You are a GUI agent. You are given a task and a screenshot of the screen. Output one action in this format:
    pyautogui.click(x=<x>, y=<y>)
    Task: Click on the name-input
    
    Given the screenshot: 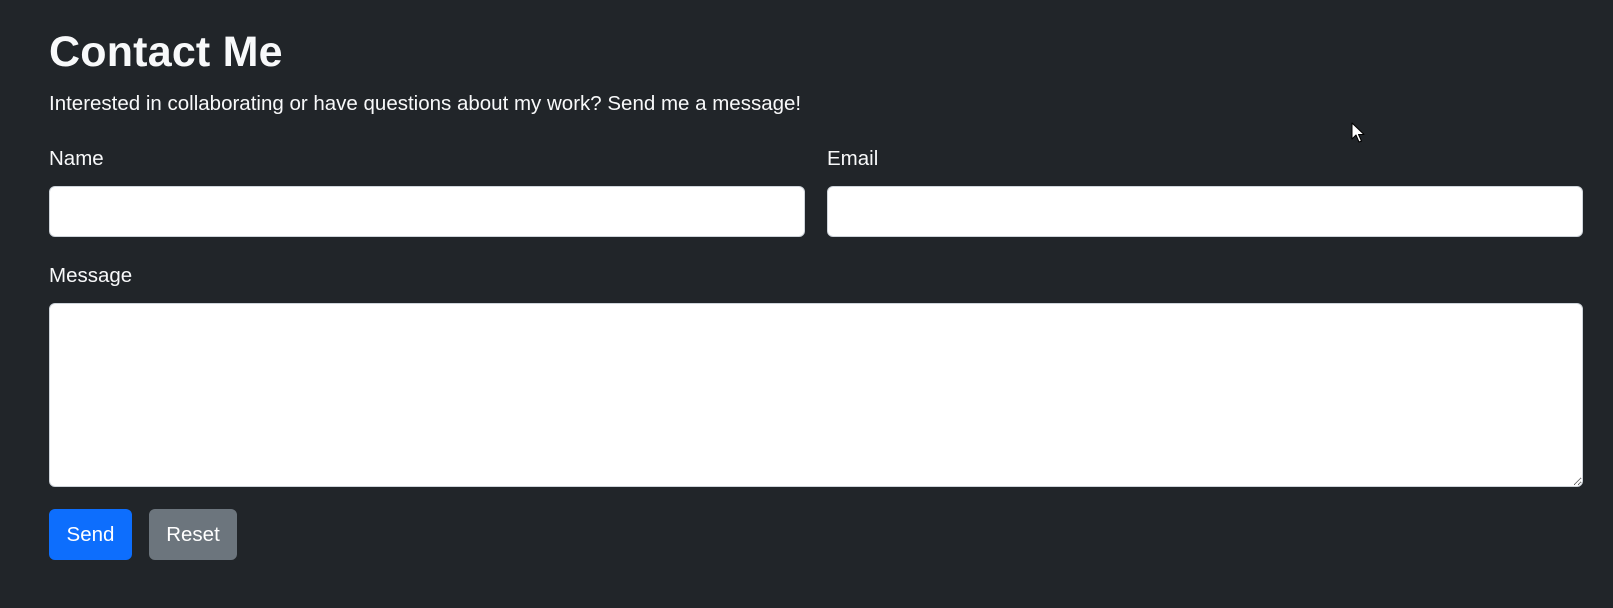 What is the action you would take?
    pyautogui.click(x=427, y=211)
    